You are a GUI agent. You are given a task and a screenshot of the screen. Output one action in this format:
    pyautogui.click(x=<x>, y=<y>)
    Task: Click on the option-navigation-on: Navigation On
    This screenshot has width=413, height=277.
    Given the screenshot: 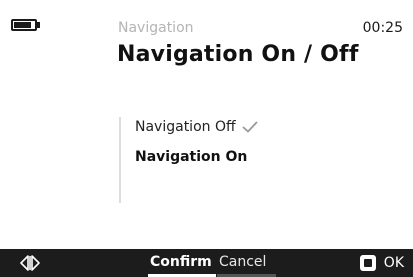 What is the action you would take?
    pyautogui.click(x=191, y=157)
    